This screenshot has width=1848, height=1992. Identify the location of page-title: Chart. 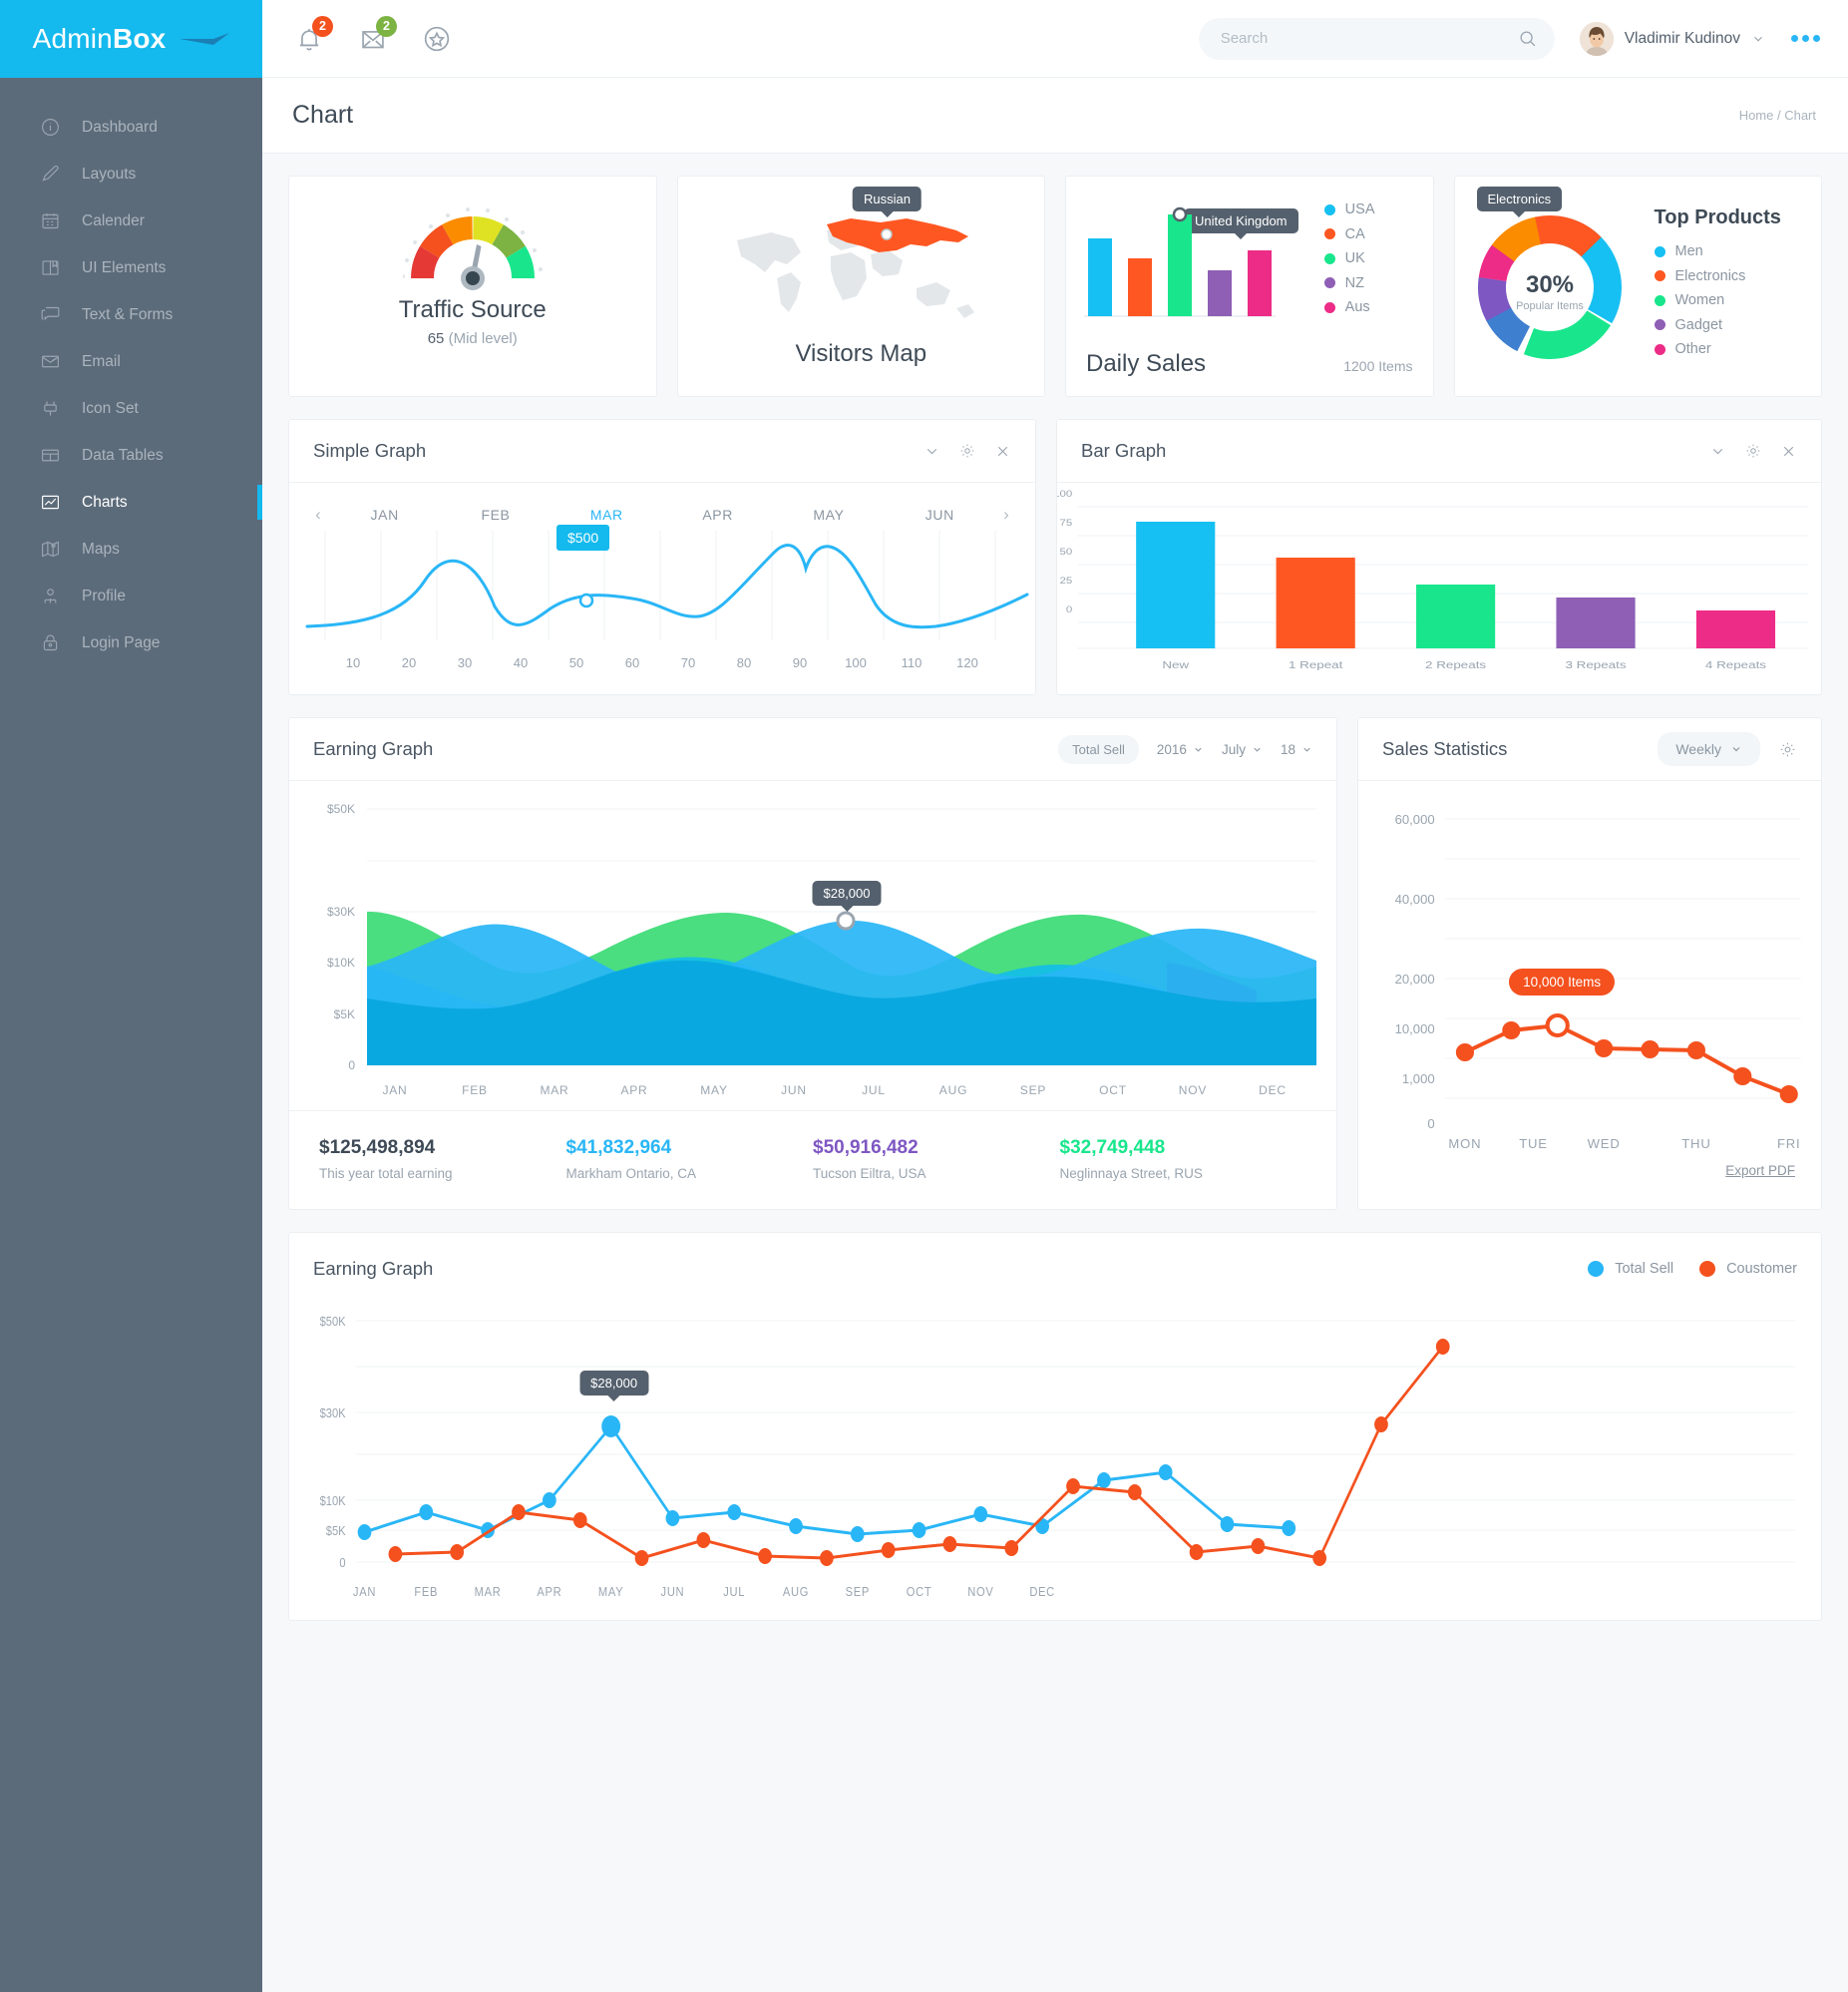
(323, 115).